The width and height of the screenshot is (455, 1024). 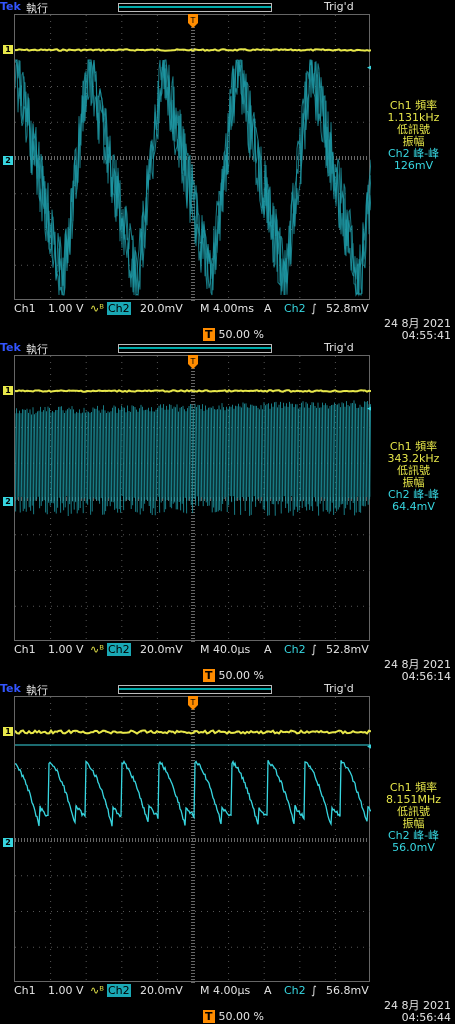 I want to click on measurement-panel: Ch1 頻率 343.2kHz 低訊號 振幅 Ch2 峰-峰 64.4mV, so click(x=413, y=477).